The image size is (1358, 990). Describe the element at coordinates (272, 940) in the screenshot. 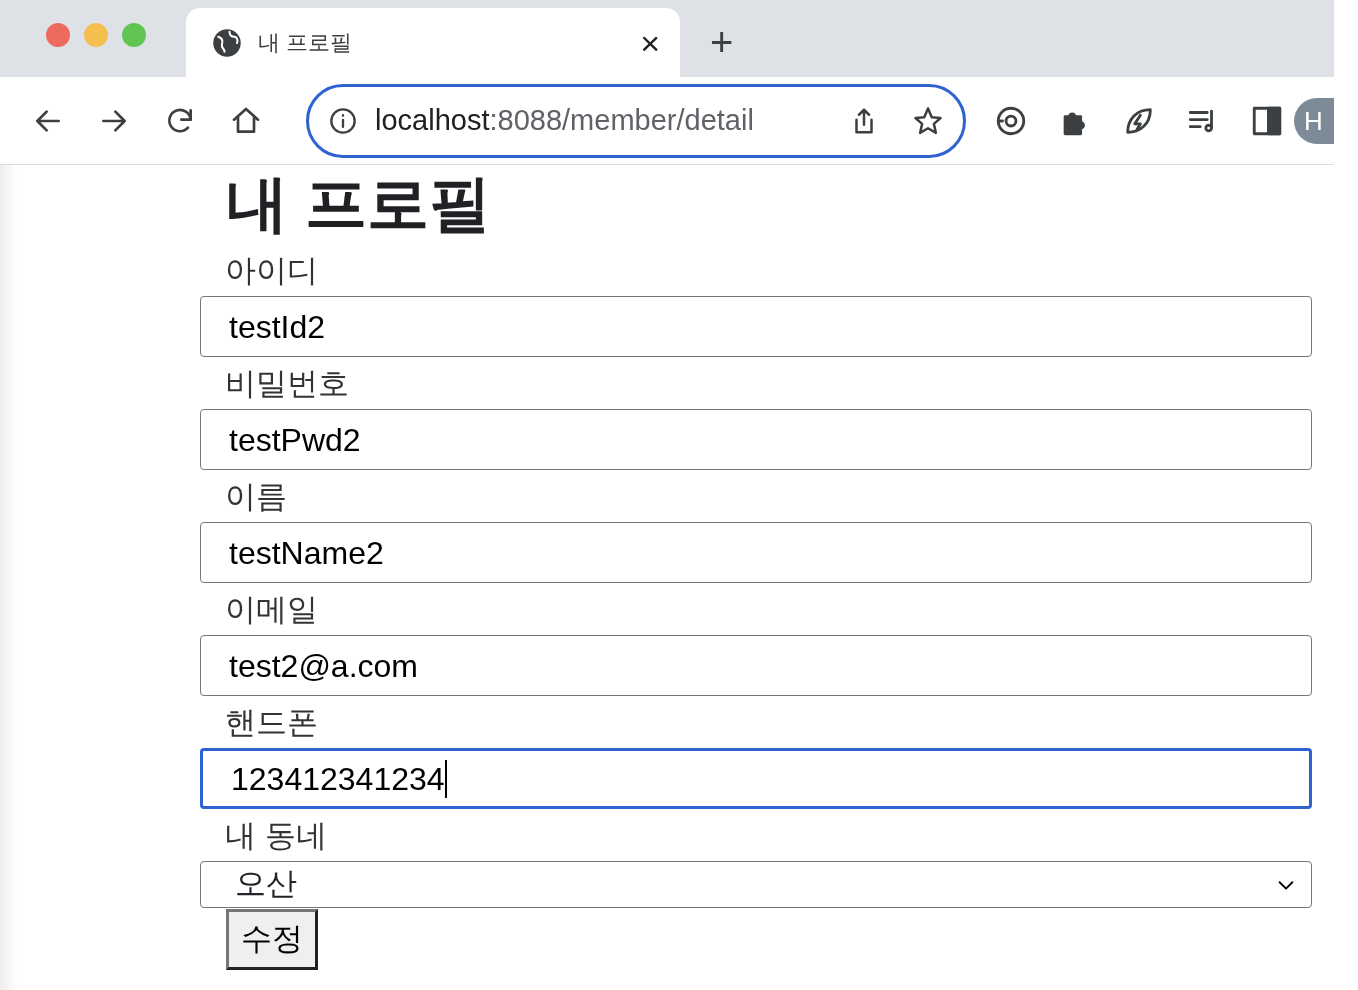

I see `submit-button: 수정` at that location.